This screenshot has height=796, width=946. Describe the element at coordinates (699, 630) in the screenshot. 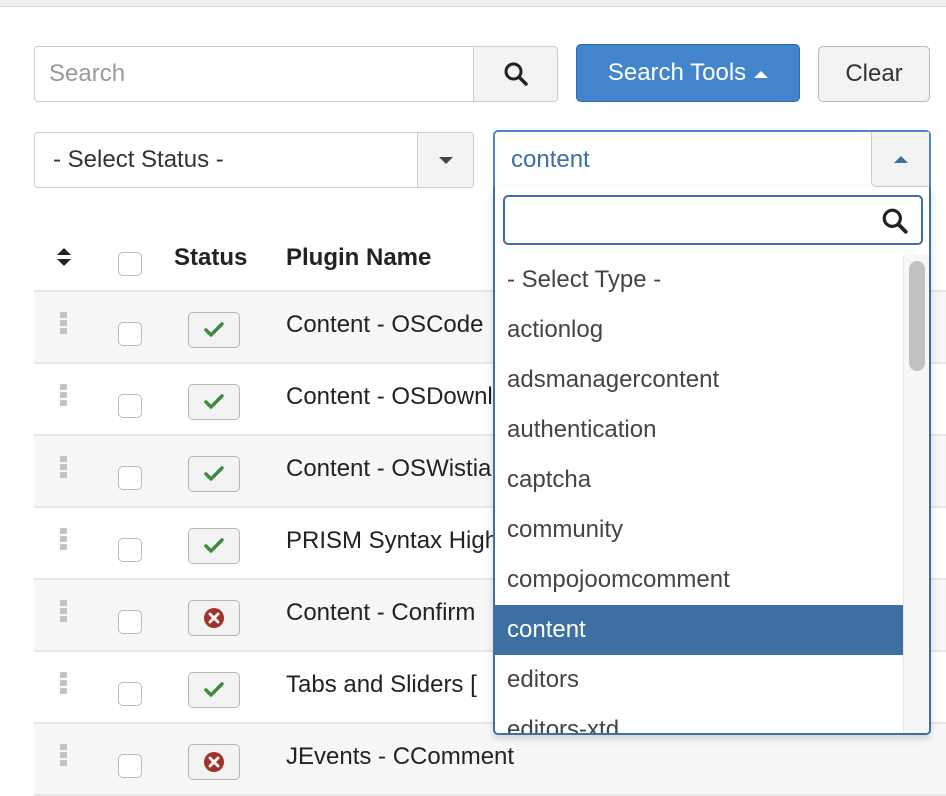

I see `type-option: content` at that location.